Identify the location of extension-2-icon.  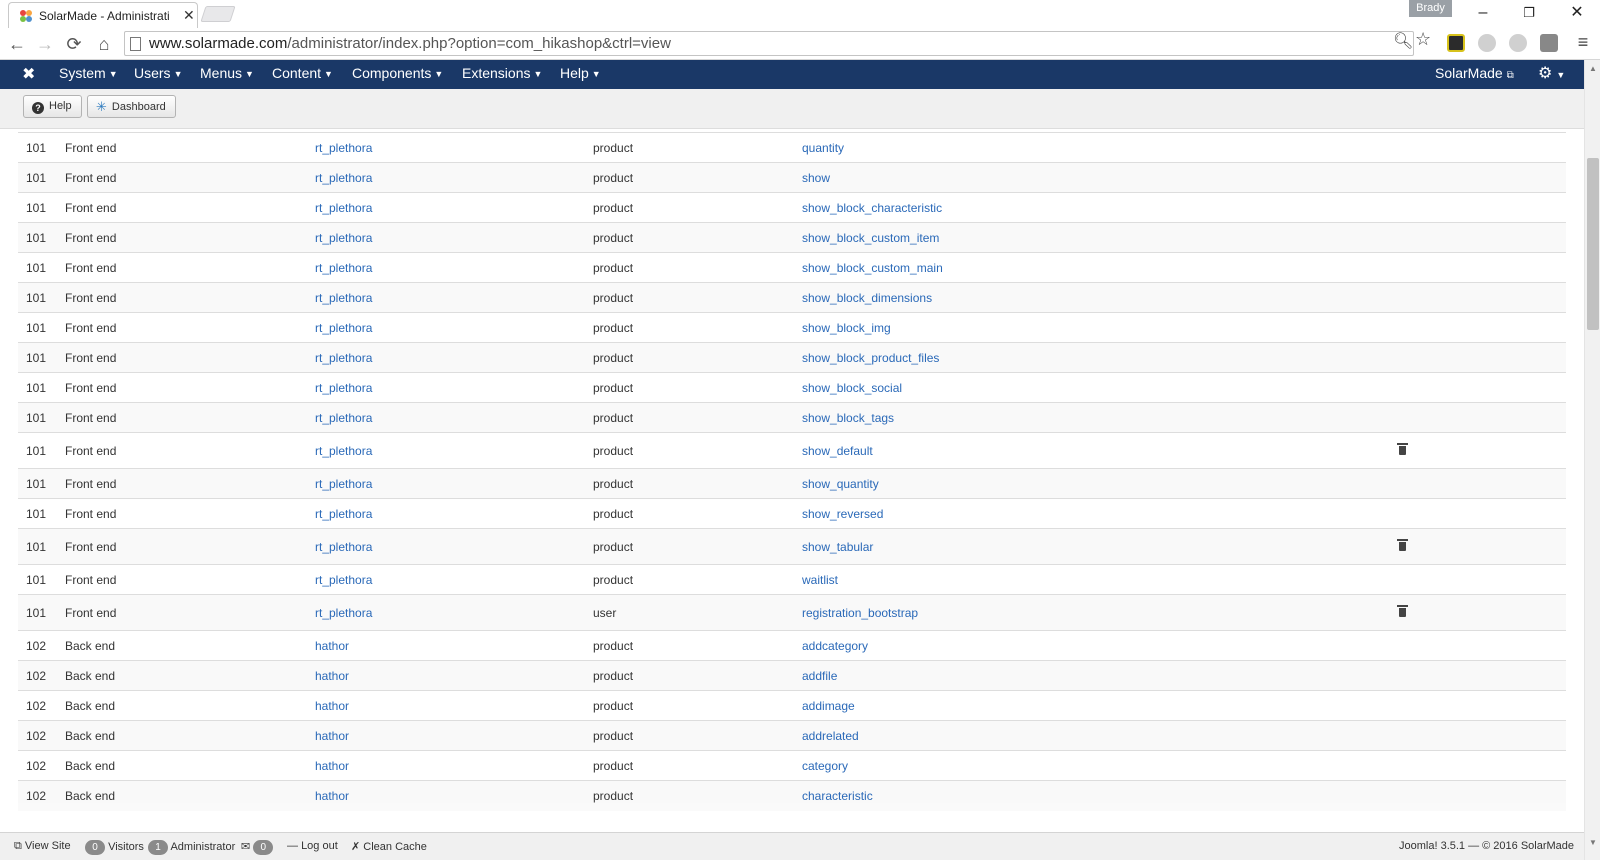
(1518, 43).